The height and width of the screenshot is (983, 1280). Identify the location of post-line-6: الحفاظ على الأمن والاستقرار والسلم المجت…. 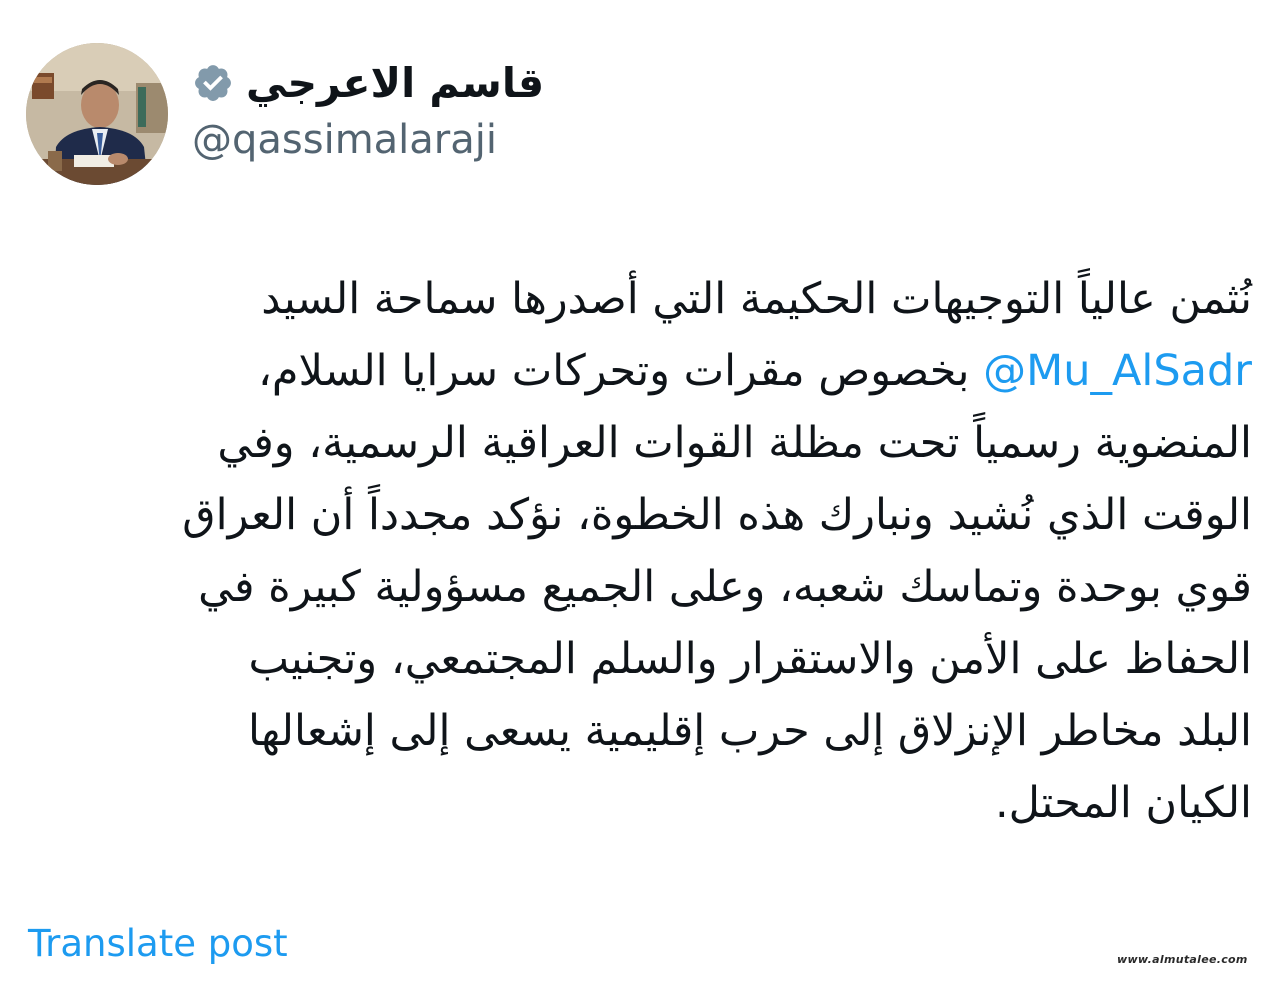
(750, 659).